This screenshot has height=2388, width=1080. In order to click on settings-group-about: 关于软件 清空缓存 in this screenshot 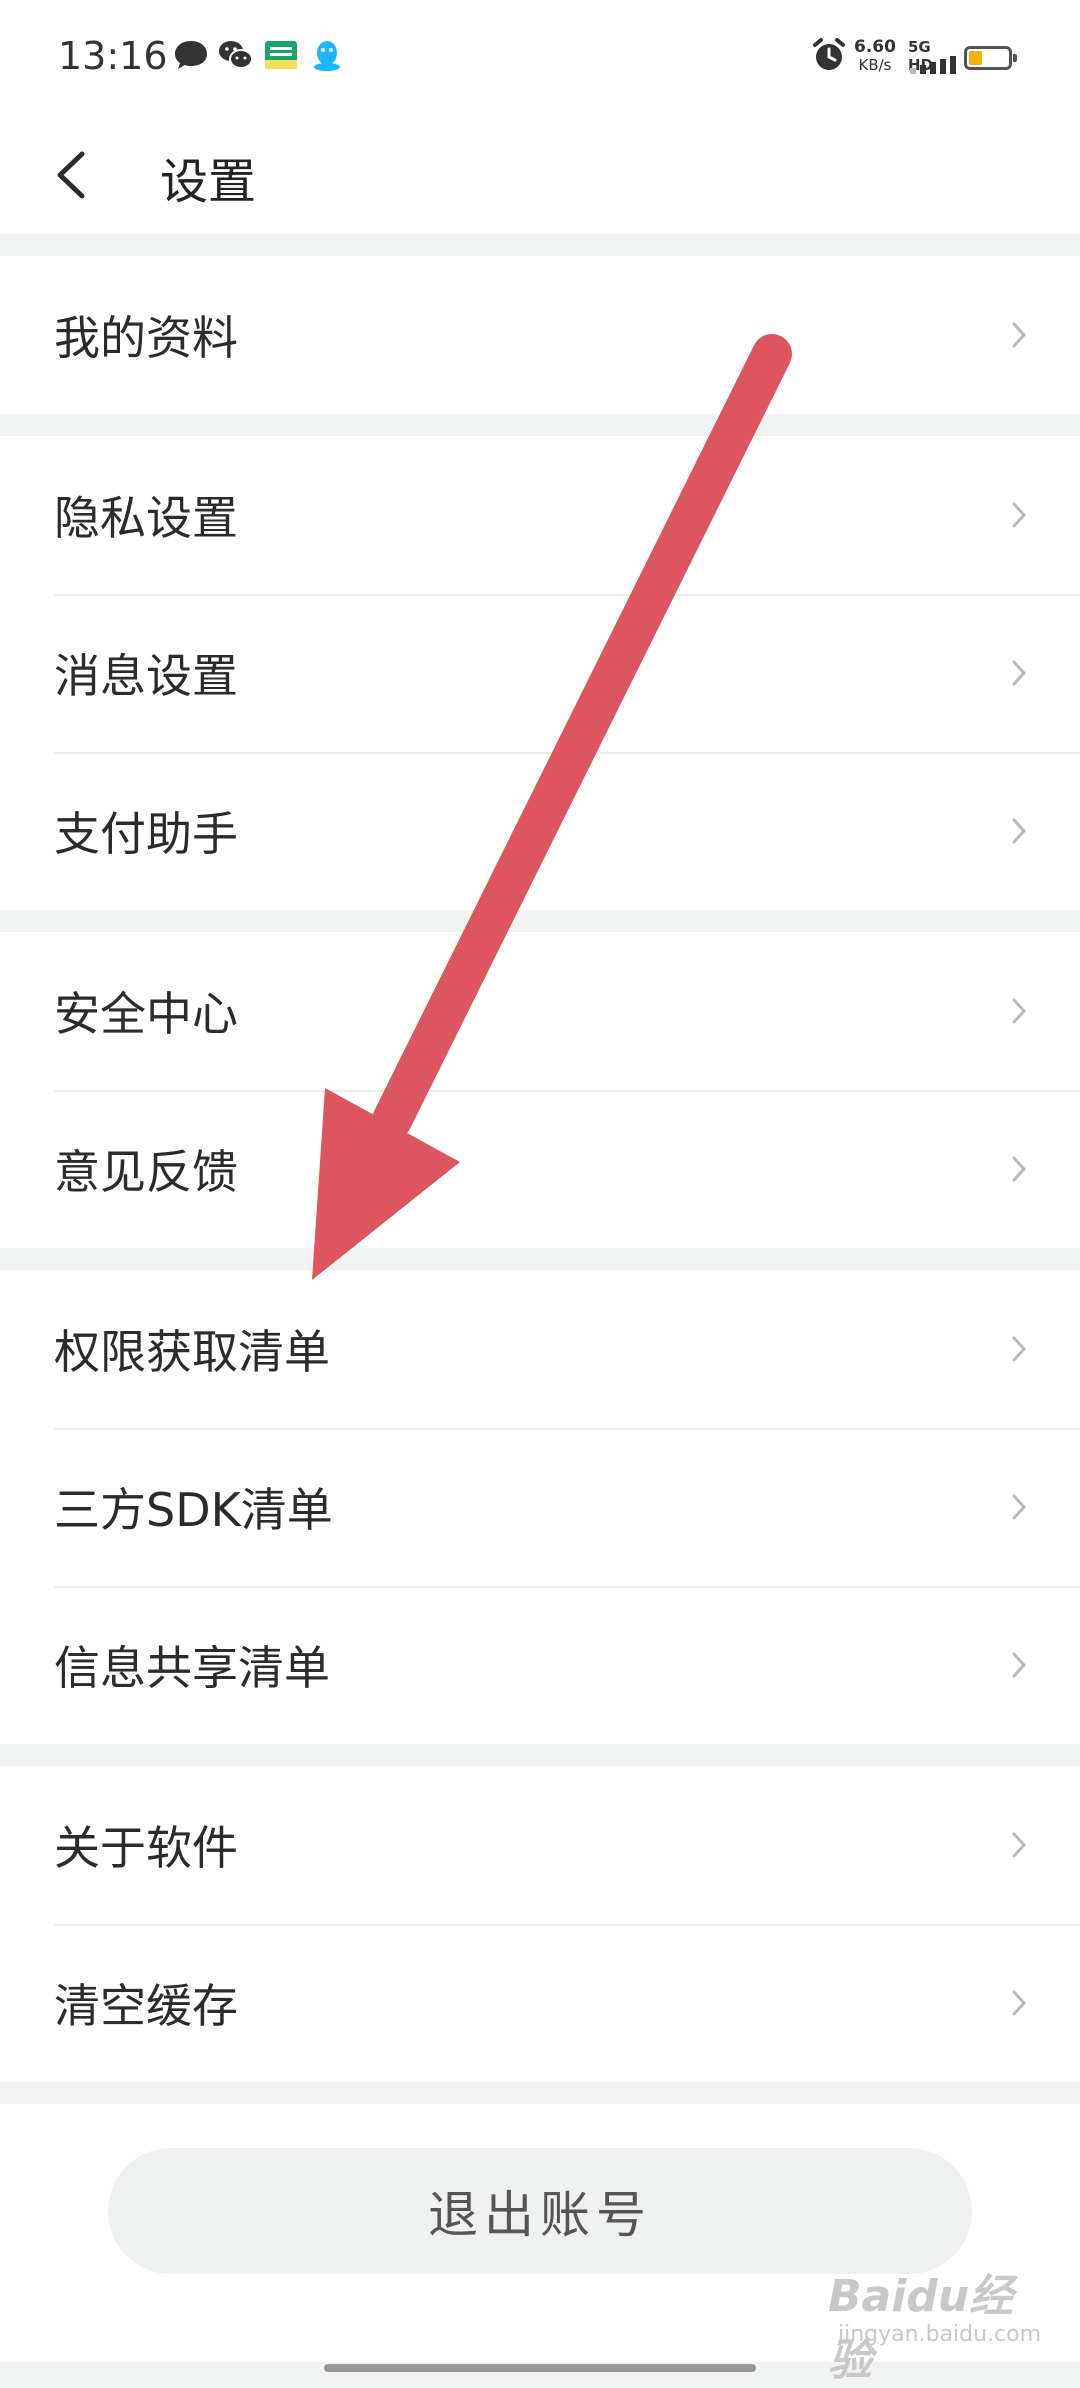, I will do `click(540, 1924)`.